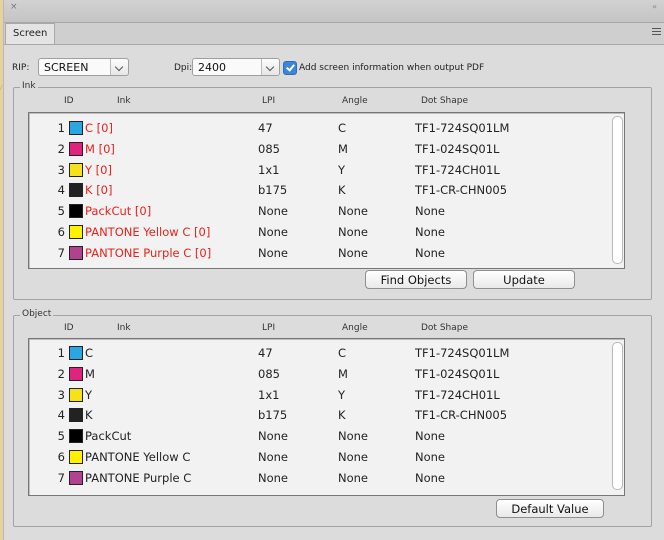  I want to click on ink-row-dot-shape: TF1-024SQ01L, so click(457, 148).